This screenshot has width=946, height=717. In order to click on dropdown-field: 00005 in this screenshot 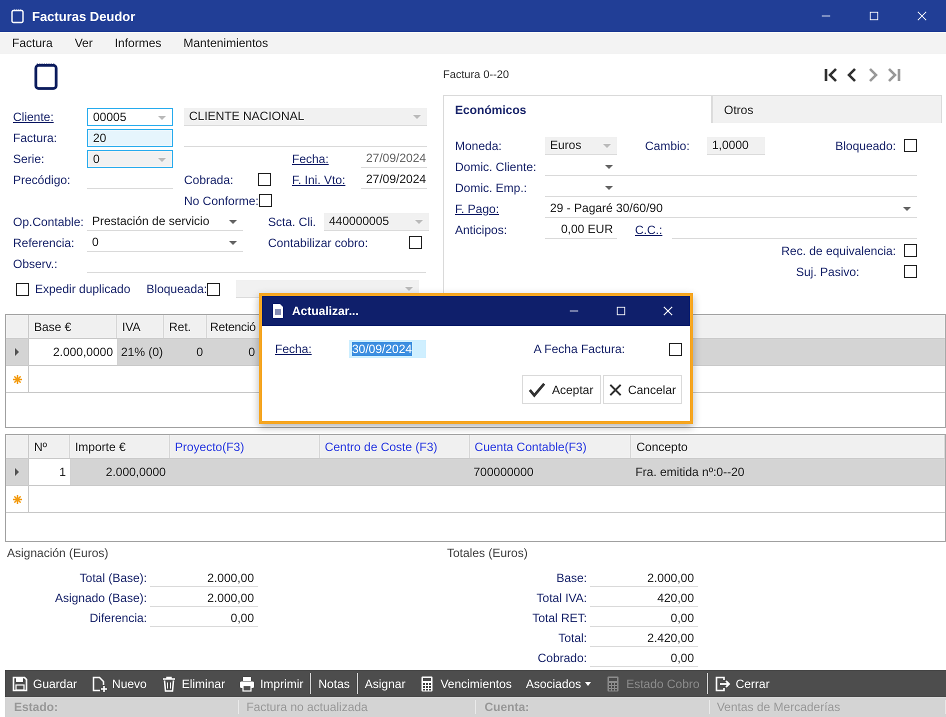, I will do `click(130, 117)`.